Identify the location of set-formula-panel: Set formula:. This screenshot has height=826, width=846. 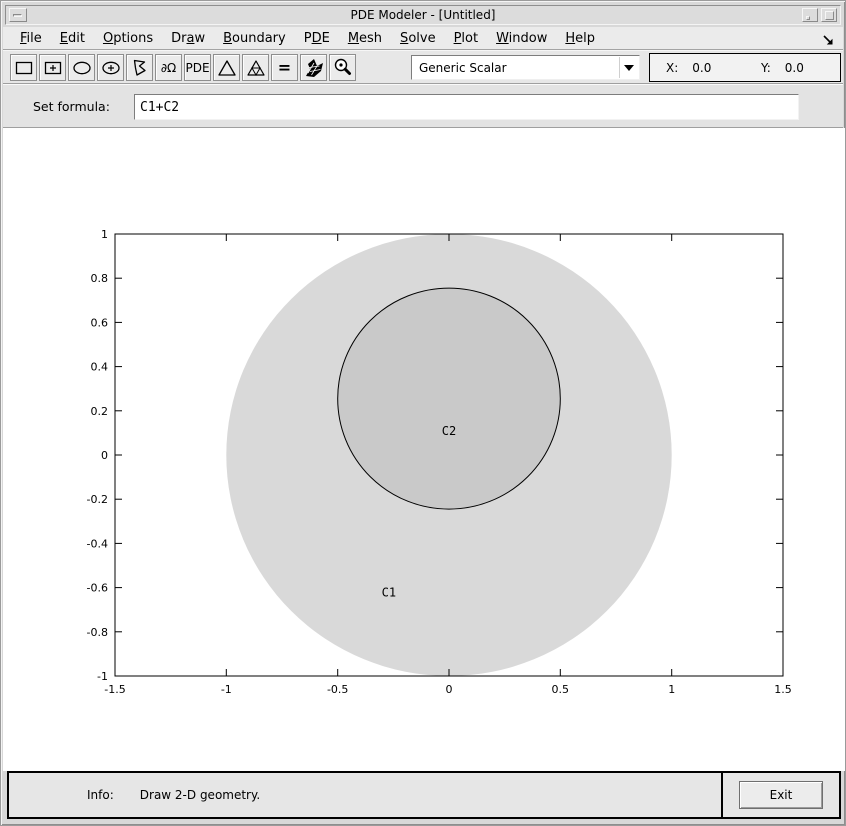
(423, 106).